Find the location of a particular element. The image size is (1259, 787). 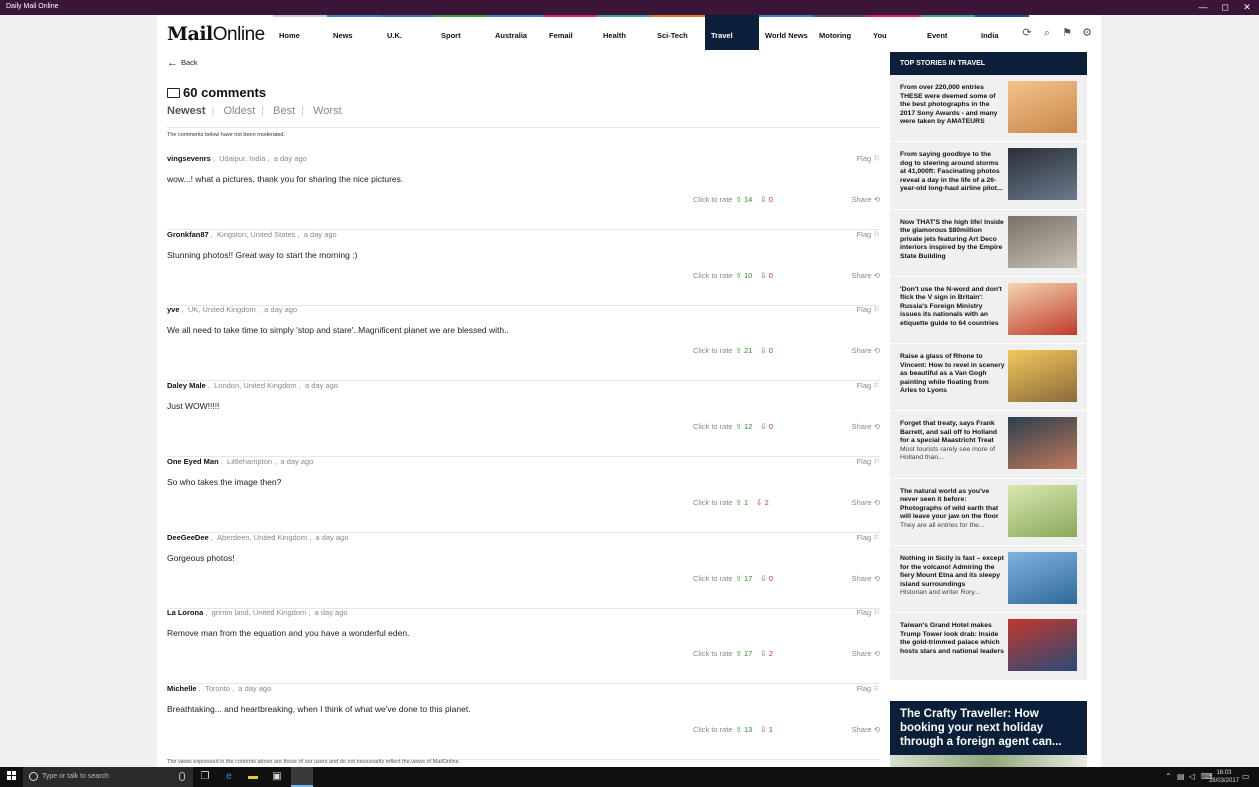

minimize-button: — is located at coordinates (1203, 7).